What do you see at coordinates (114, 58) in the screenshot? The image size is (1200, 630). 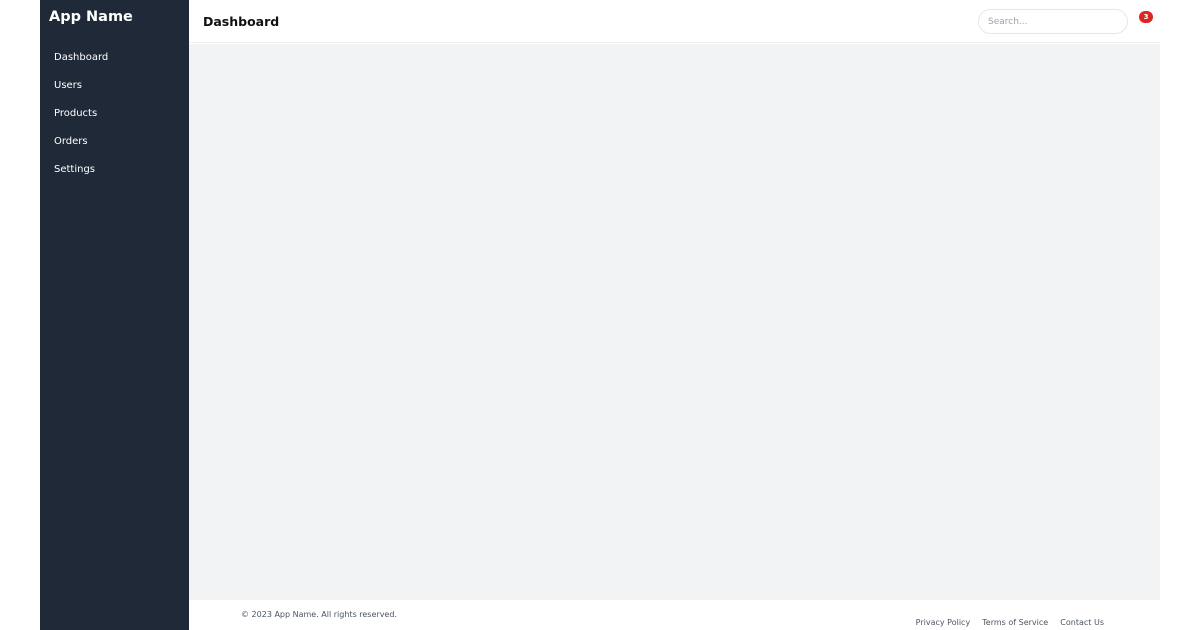 I see `sidebar-item-dashboard: Dashboard` at bounding box center [114, 58].